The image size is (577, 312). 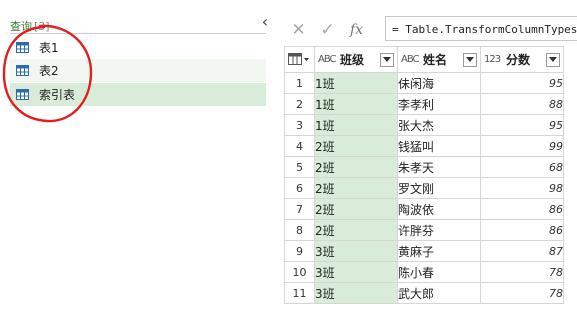 I want to click on collapse-pane-button: ‹, so click(x=265, y=22).